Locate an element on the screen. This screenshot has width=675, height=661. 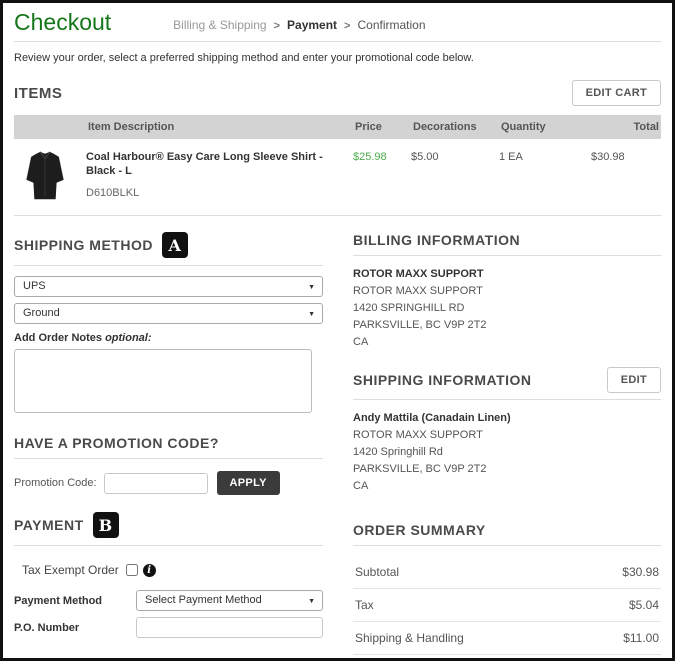
shipping-info-heading-row: SHIPPING INFORMATION EDIT is located at coordinates (507, 384).